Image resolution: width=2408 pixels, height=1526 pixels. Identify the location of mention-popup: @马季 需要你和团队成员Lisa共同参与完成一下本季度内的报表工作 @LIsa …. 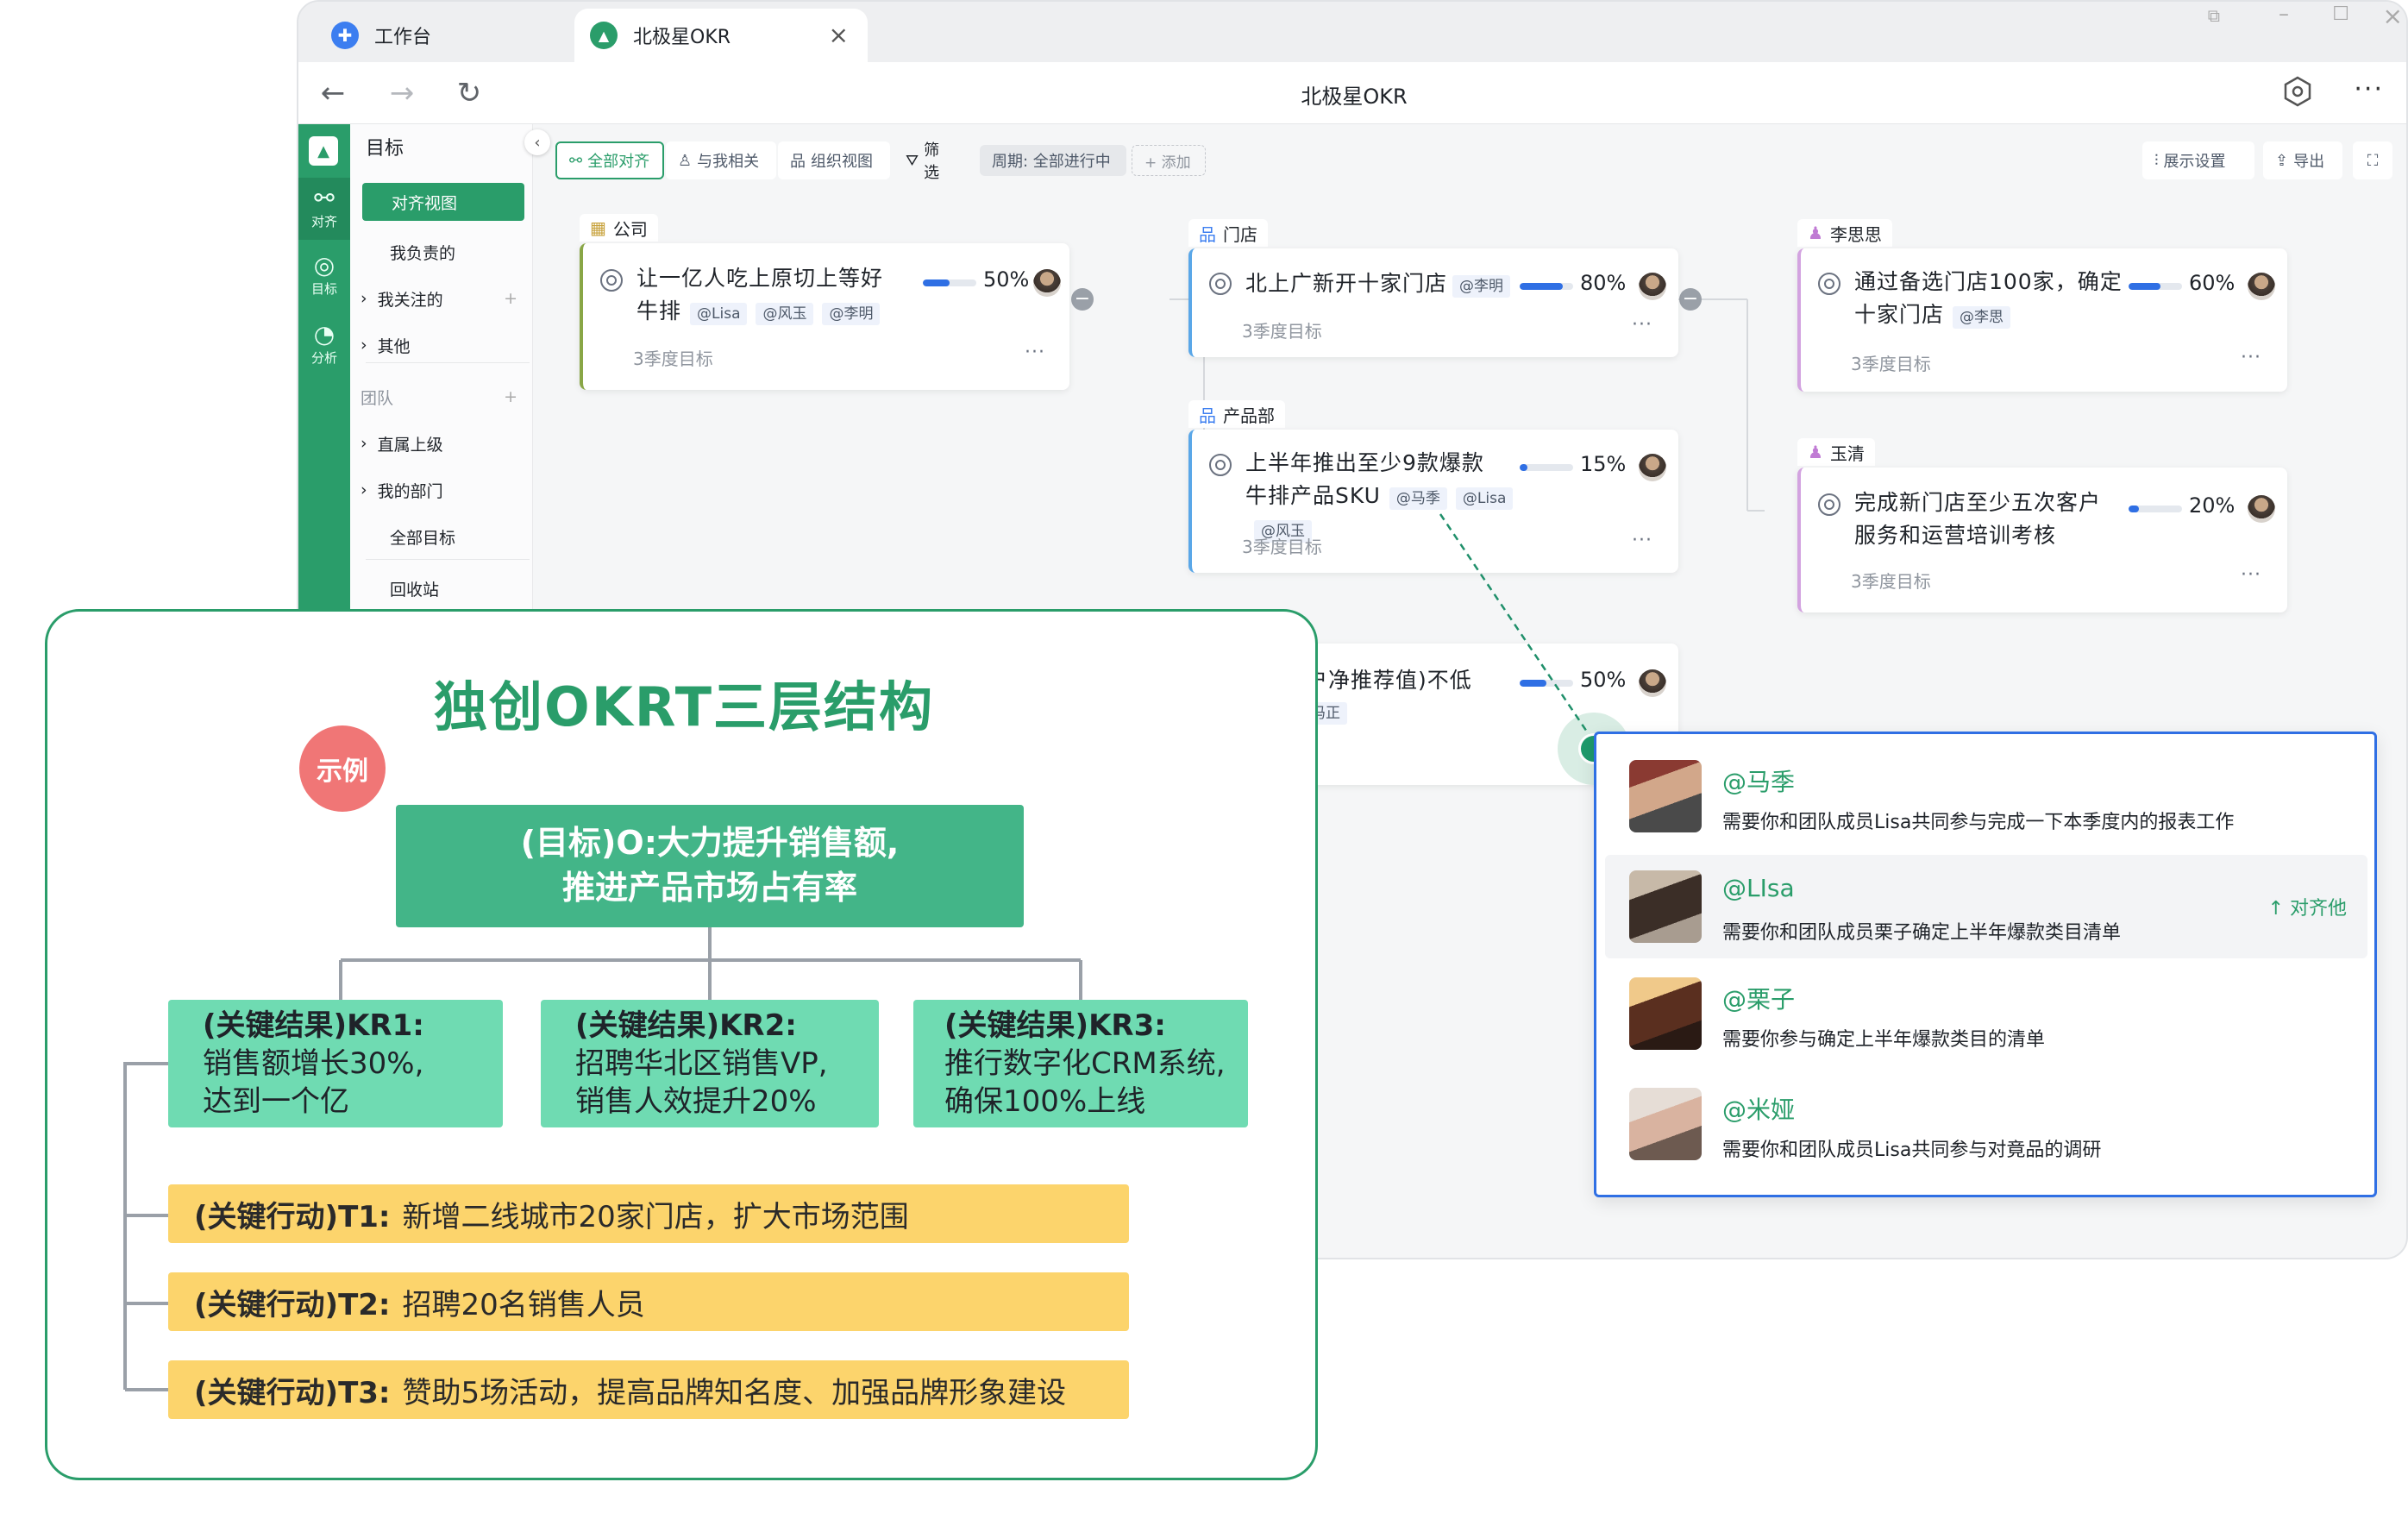
(1985, 965).